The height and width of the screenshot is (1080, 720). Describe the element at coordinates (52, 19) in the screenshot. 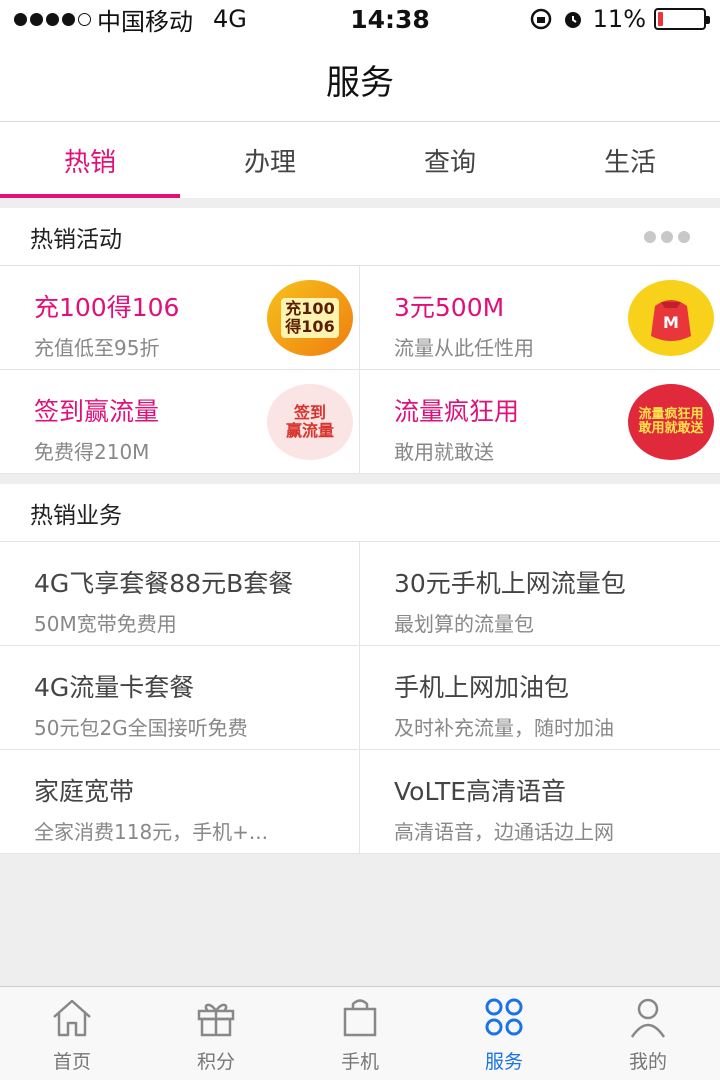

I see `signal-icon` at that location.